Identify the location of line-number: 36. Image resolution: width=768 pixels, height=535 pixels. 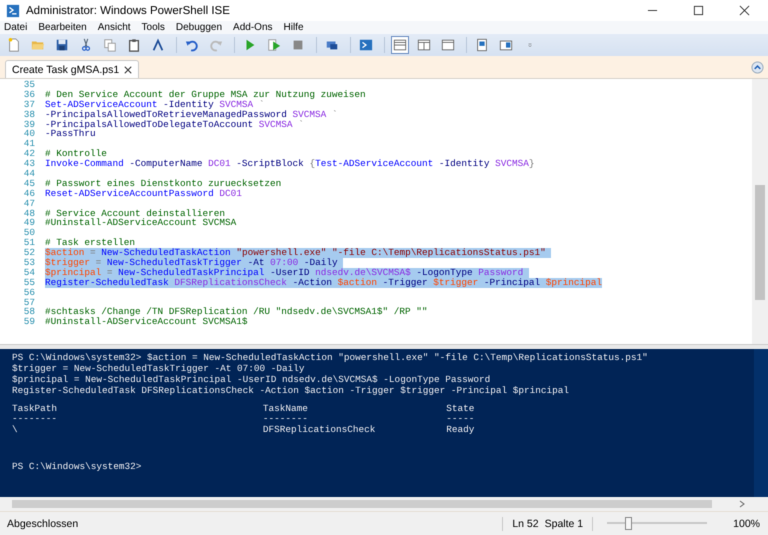
(28, 95).